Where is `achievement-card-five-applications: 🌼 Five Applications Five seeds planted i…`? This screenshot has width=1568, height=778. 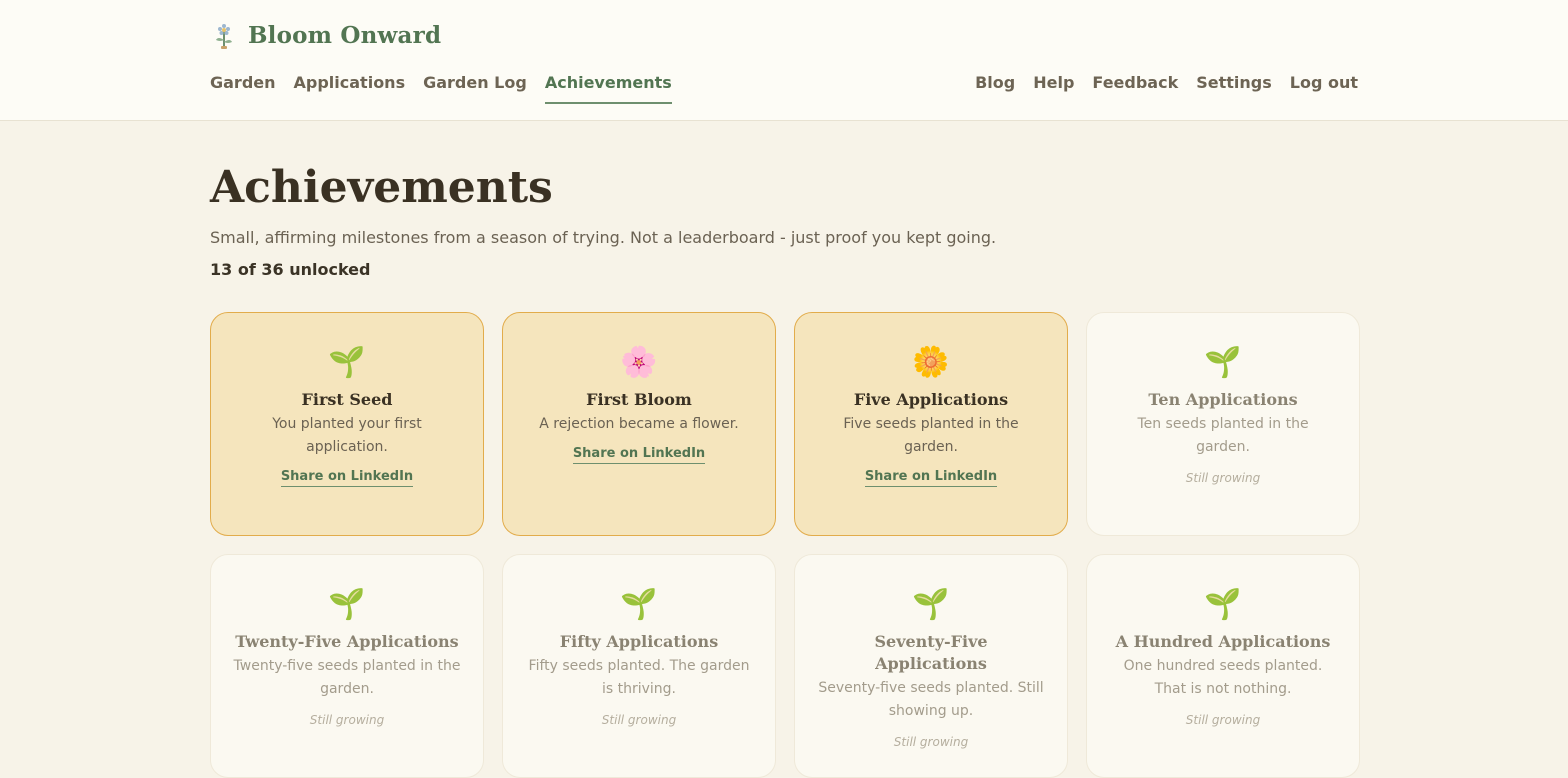
achievement-card-five-applications: 🌼 Five Applications Five seeds planted i… is located at coordinates (931, 424).